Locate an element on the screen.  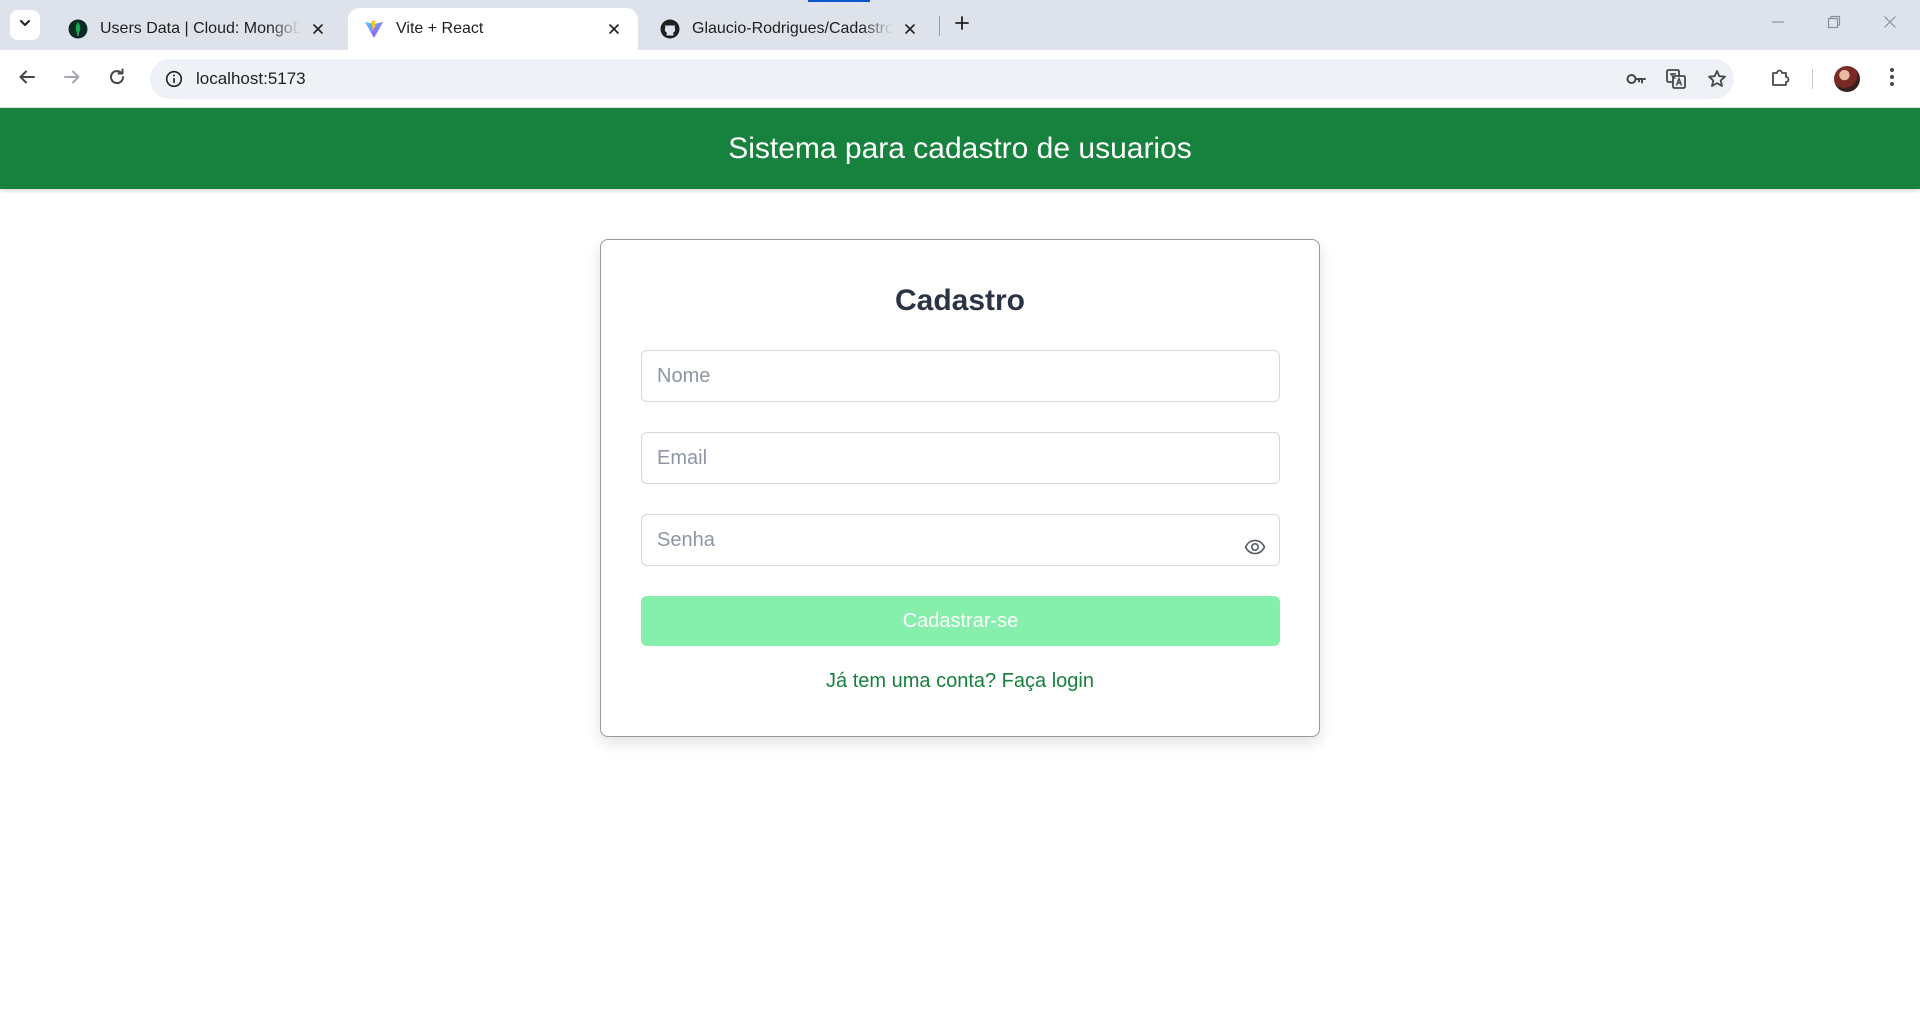
restore-icon is located at coordinates (1834, 24).